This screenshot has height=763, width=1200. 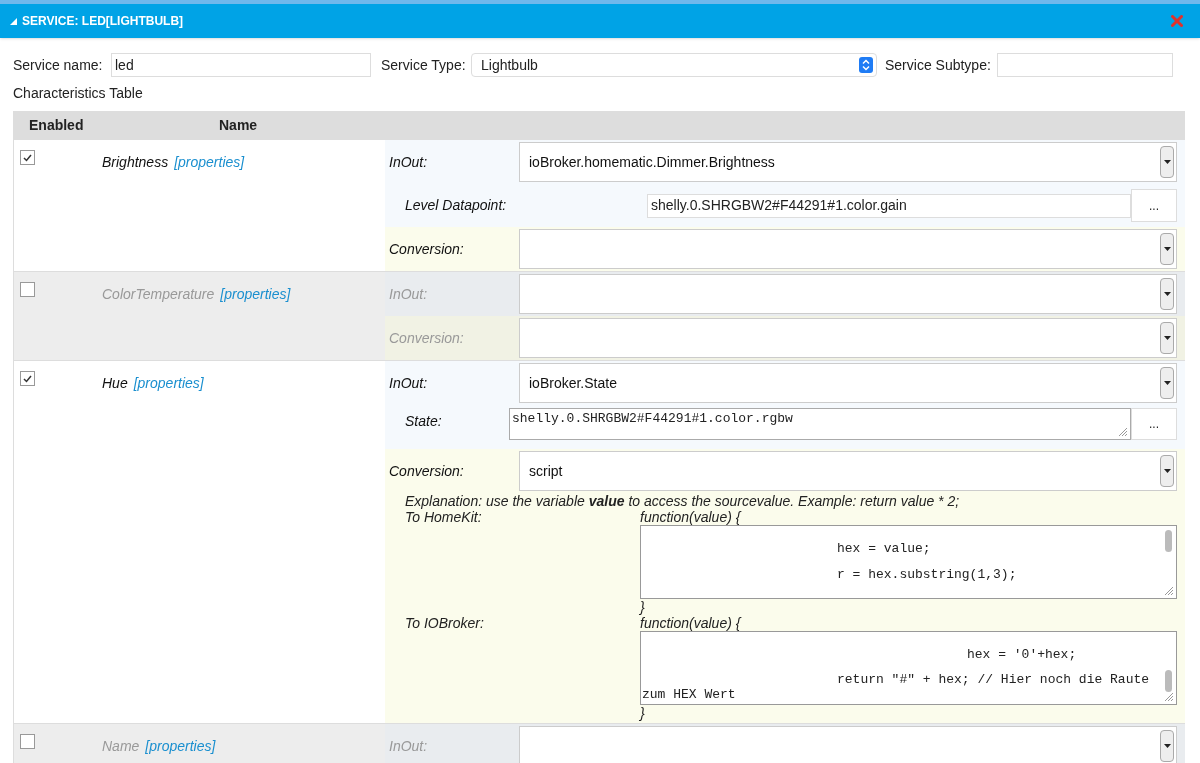 What do you see at coordinates (908, 562) in the screenshot?
I see `code-editor: hex = value; r = hex.substring(1,3);` at bounding box center [908, 562].